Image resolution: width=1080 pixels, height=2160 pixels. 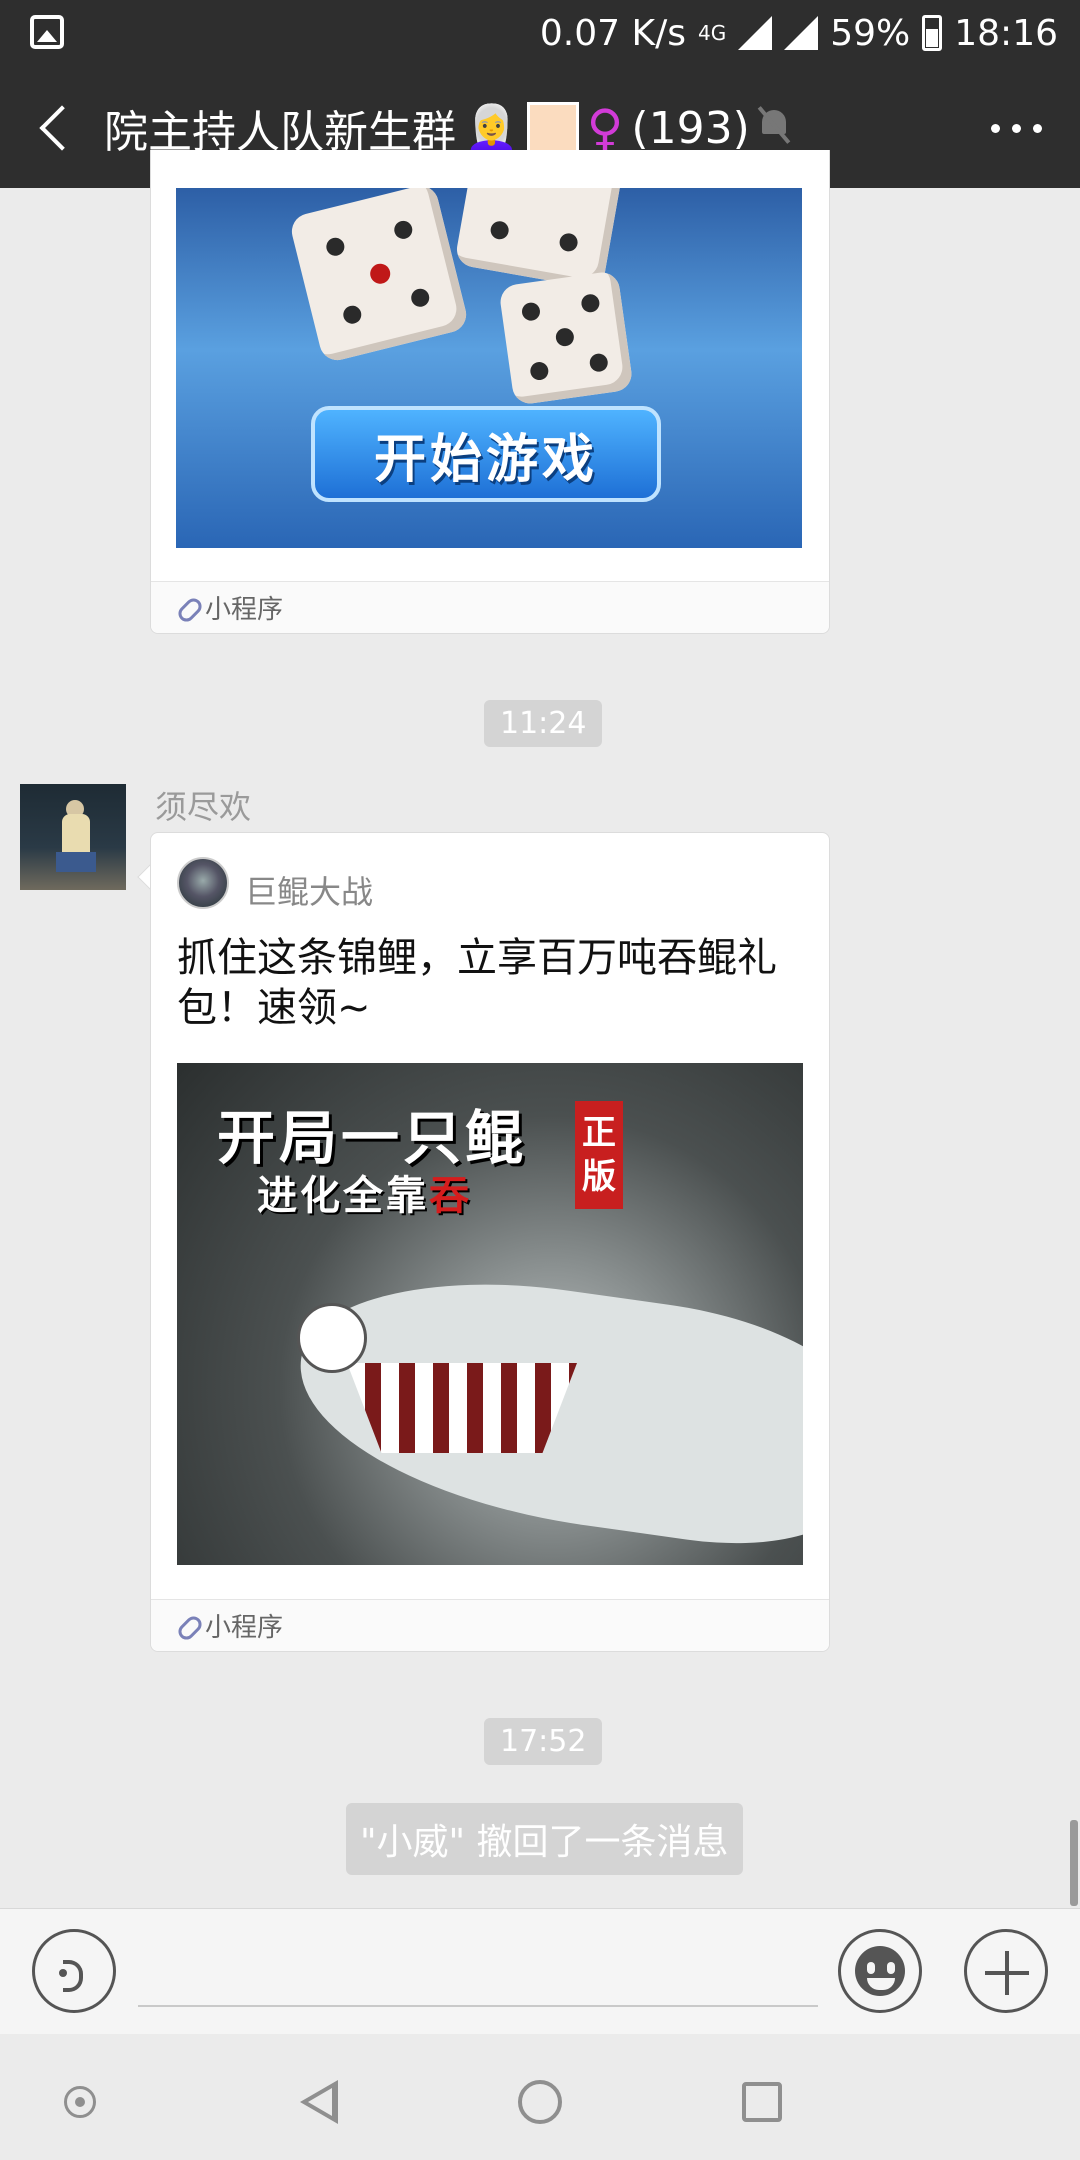 What do you see at coordinates (690, 128) in the screenshot?
I see `member-count: (193)` at bounding box center [690, 128].